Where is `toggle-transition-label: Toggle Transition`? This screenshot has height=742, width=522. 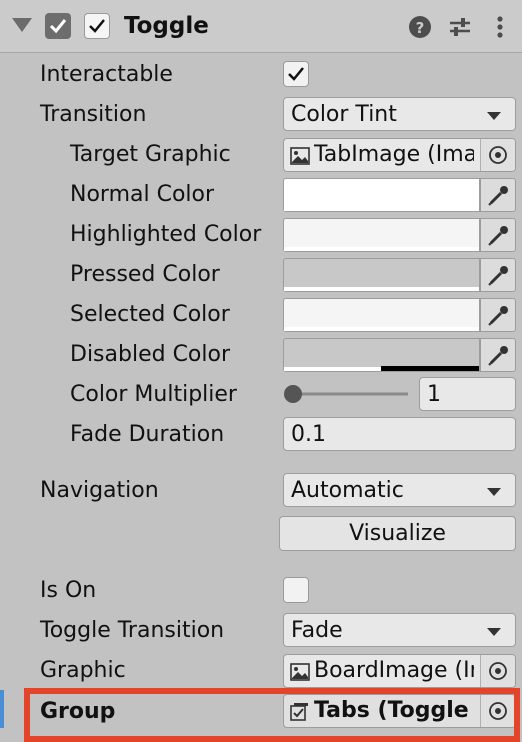
toggle-transition-label: Toggle Transition is located at coordinates (132, 630).